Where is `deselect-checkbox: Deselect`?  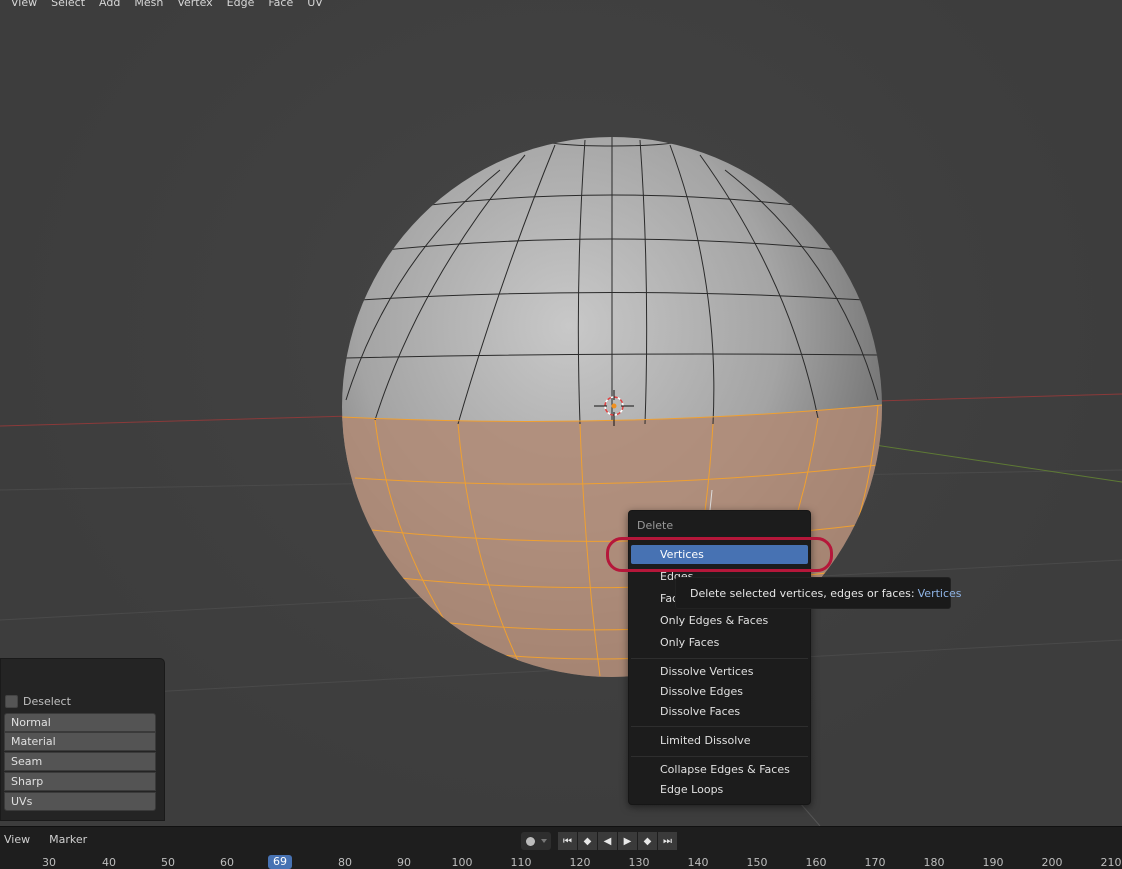 deselect-checkbox: Deselect is located at coordinates (38, 701).